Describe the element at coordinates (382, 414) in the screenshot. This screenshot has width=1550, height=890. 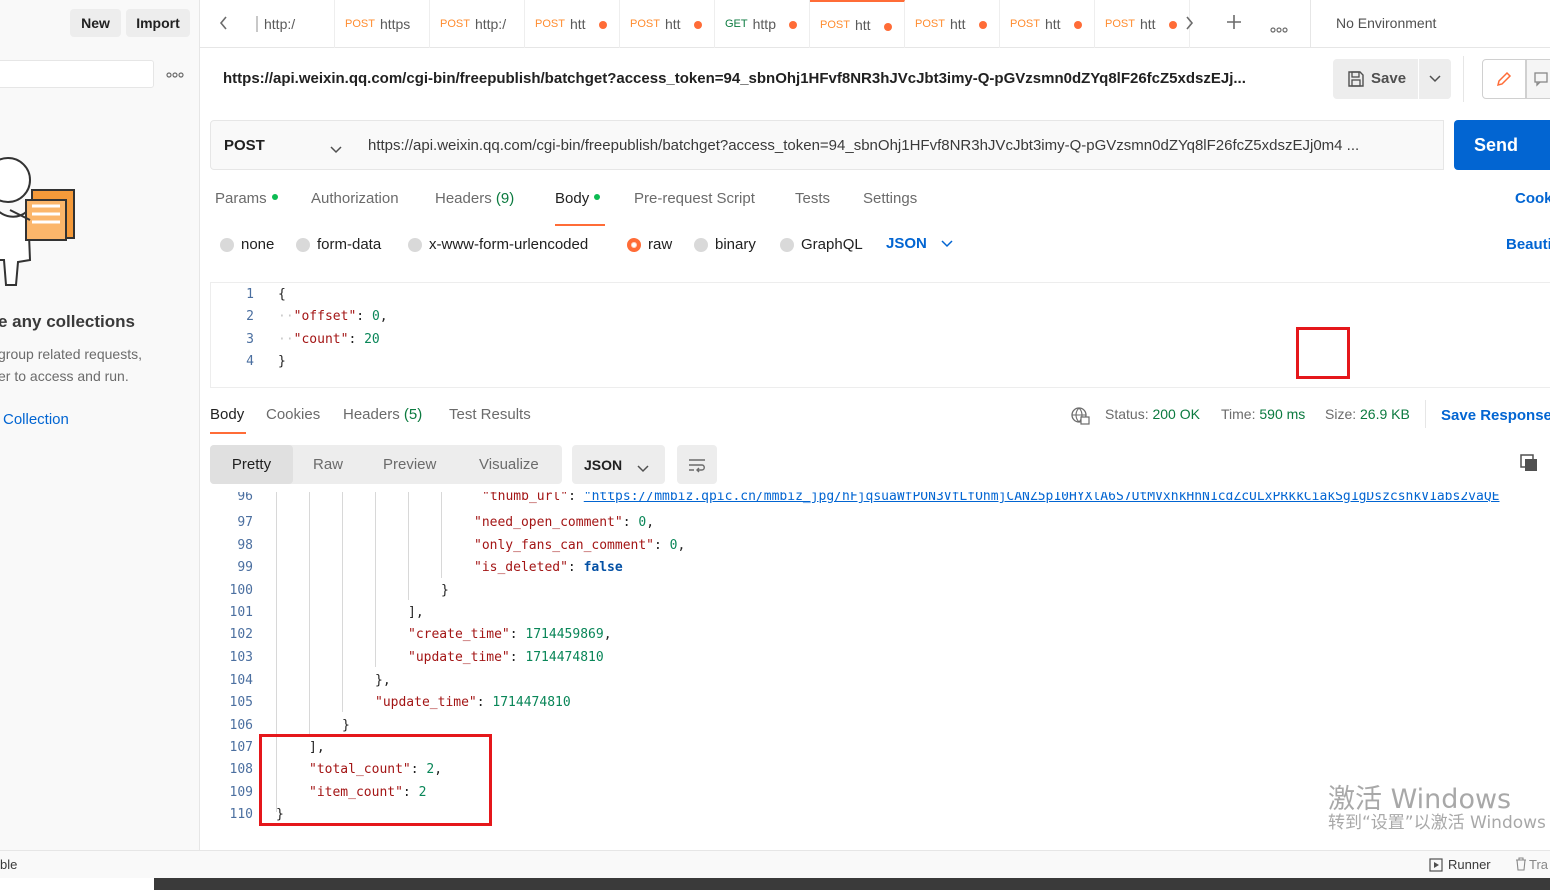
I see `response-tab-headers: Headers (5)` at that location.